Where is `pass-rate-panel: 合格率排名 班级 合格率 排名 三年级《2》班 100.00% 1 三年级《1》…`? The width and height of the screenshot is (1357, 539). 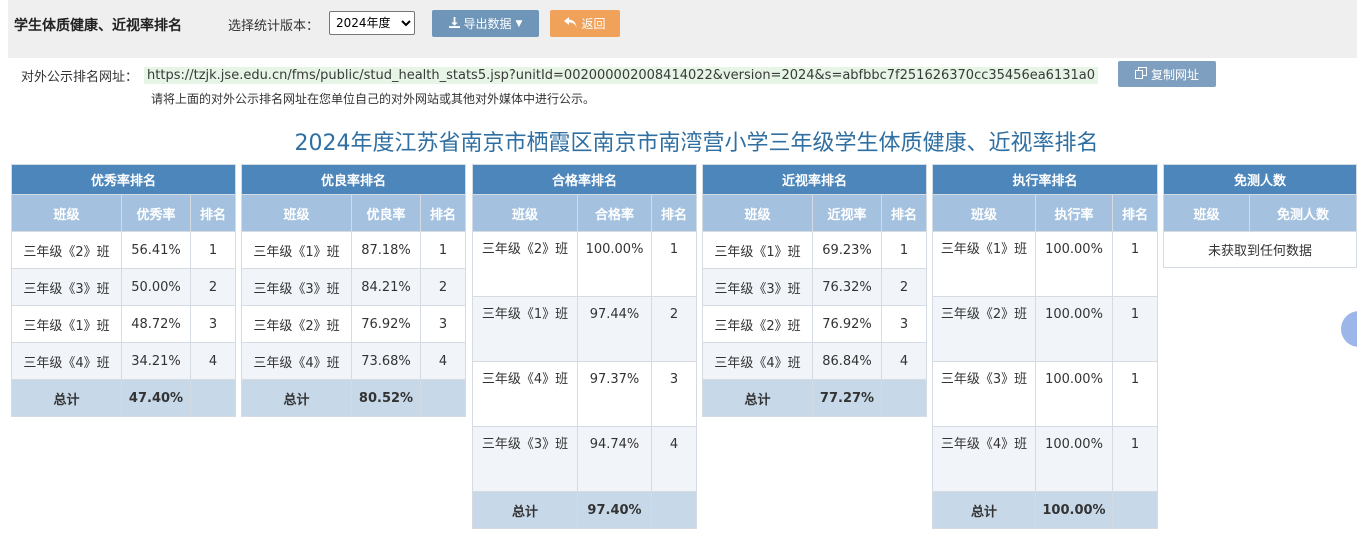 pass-rate-panel: 合格率排名 班级 合格率 排名 三年级《2》班 100.00% 1 三年级《1》… is located at coordinates (584, 346).